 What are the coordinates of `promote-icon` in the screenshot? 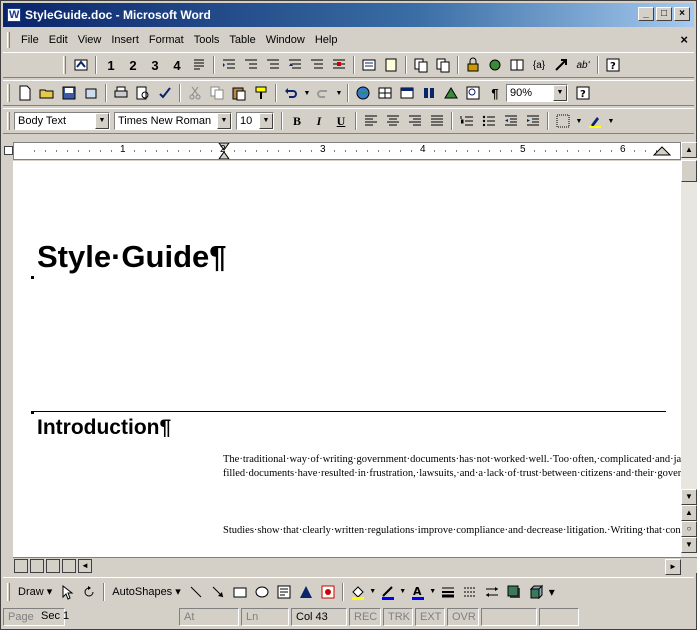 It's located at (229, 65).